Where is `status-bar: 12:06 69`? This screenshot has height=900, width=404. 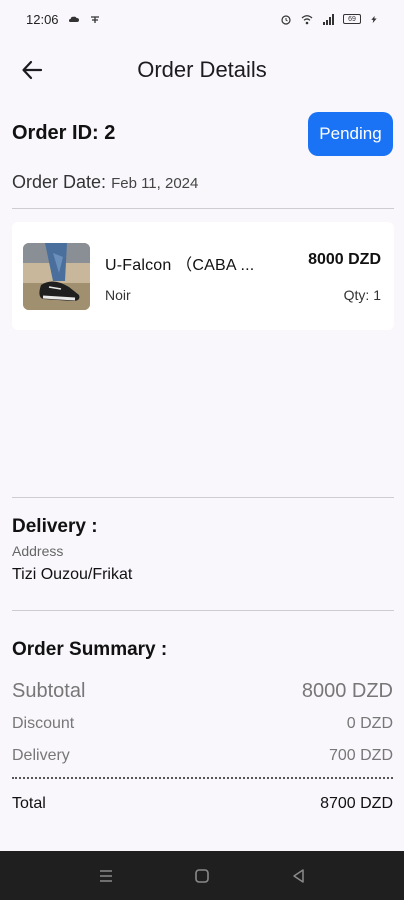
status-bar: 12:06 69 is located at coordinates (202, 19).